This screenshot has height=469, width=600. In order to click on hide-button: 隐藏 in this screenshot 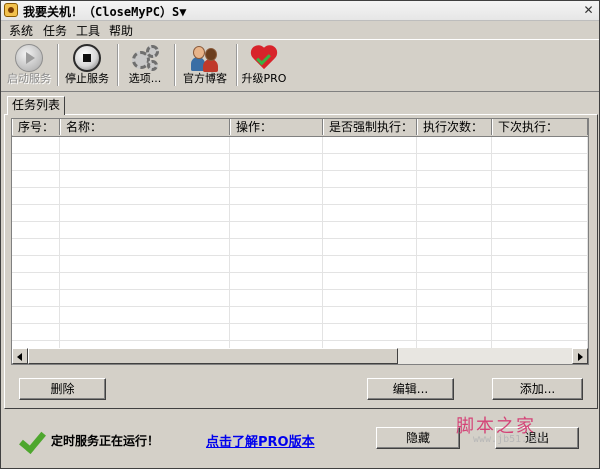, I will do `click(418, 438)`.